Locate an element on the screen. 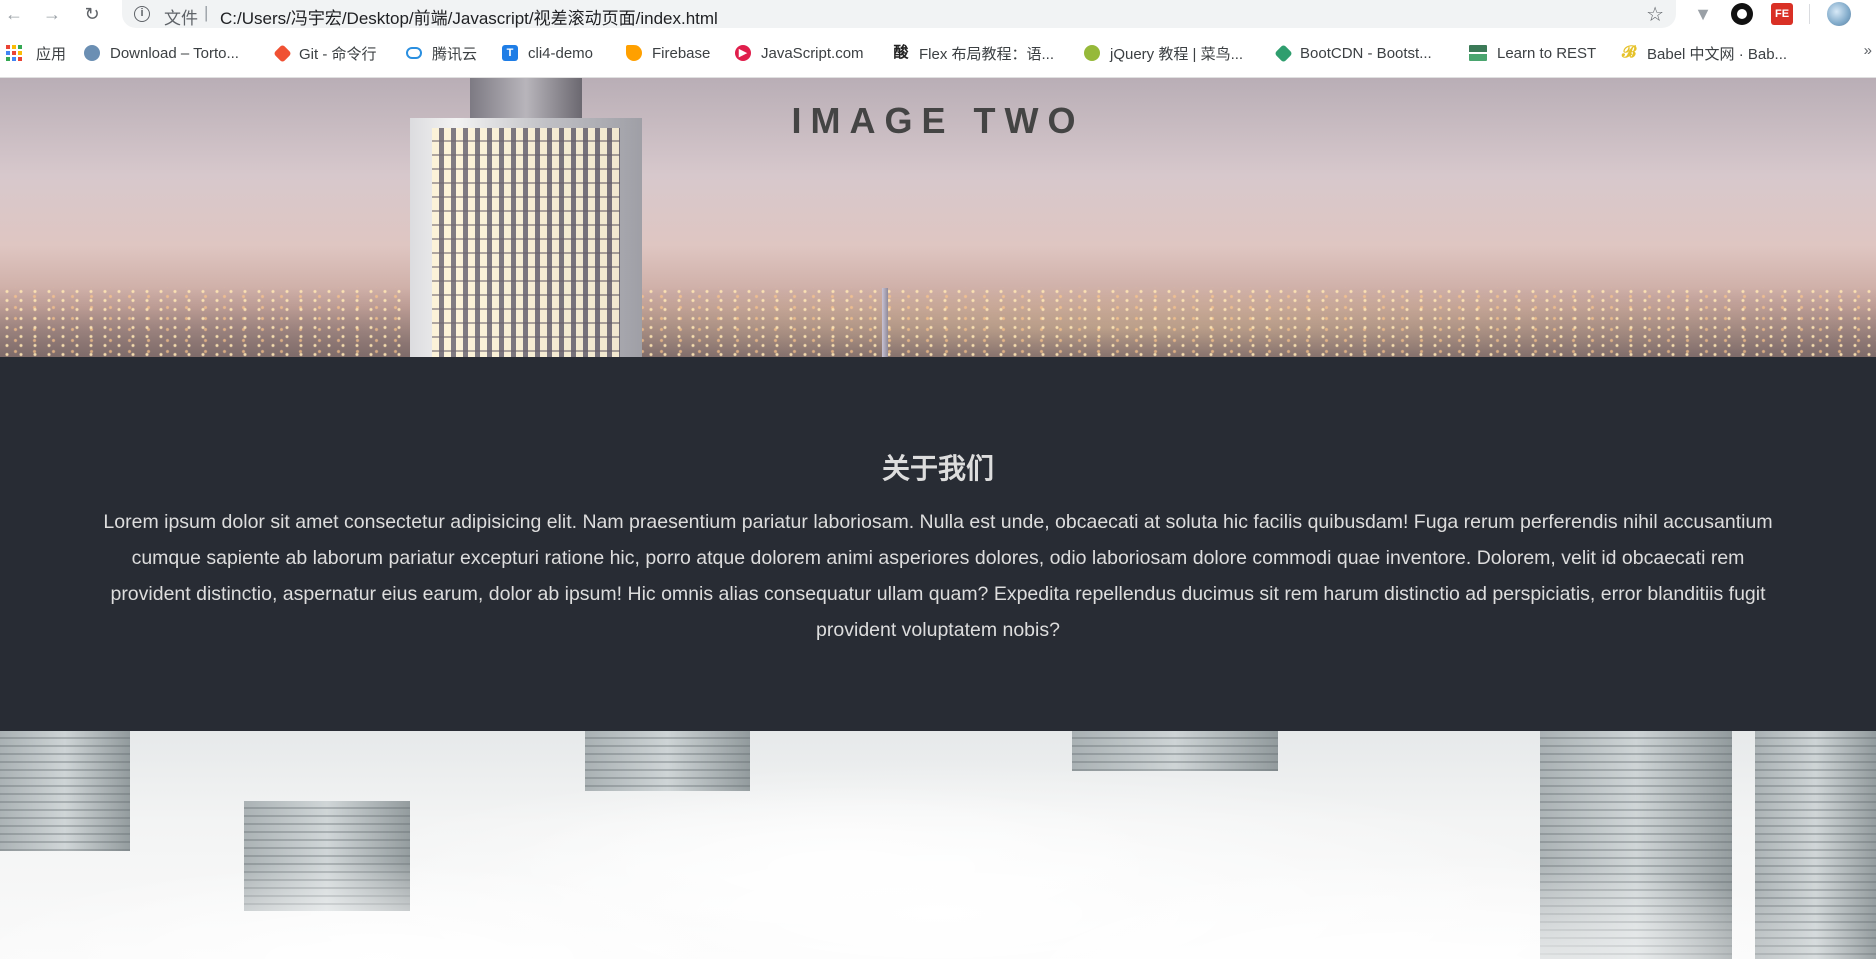  bookmark-star-icon: ☆ is located at coordinates (1655, 14).